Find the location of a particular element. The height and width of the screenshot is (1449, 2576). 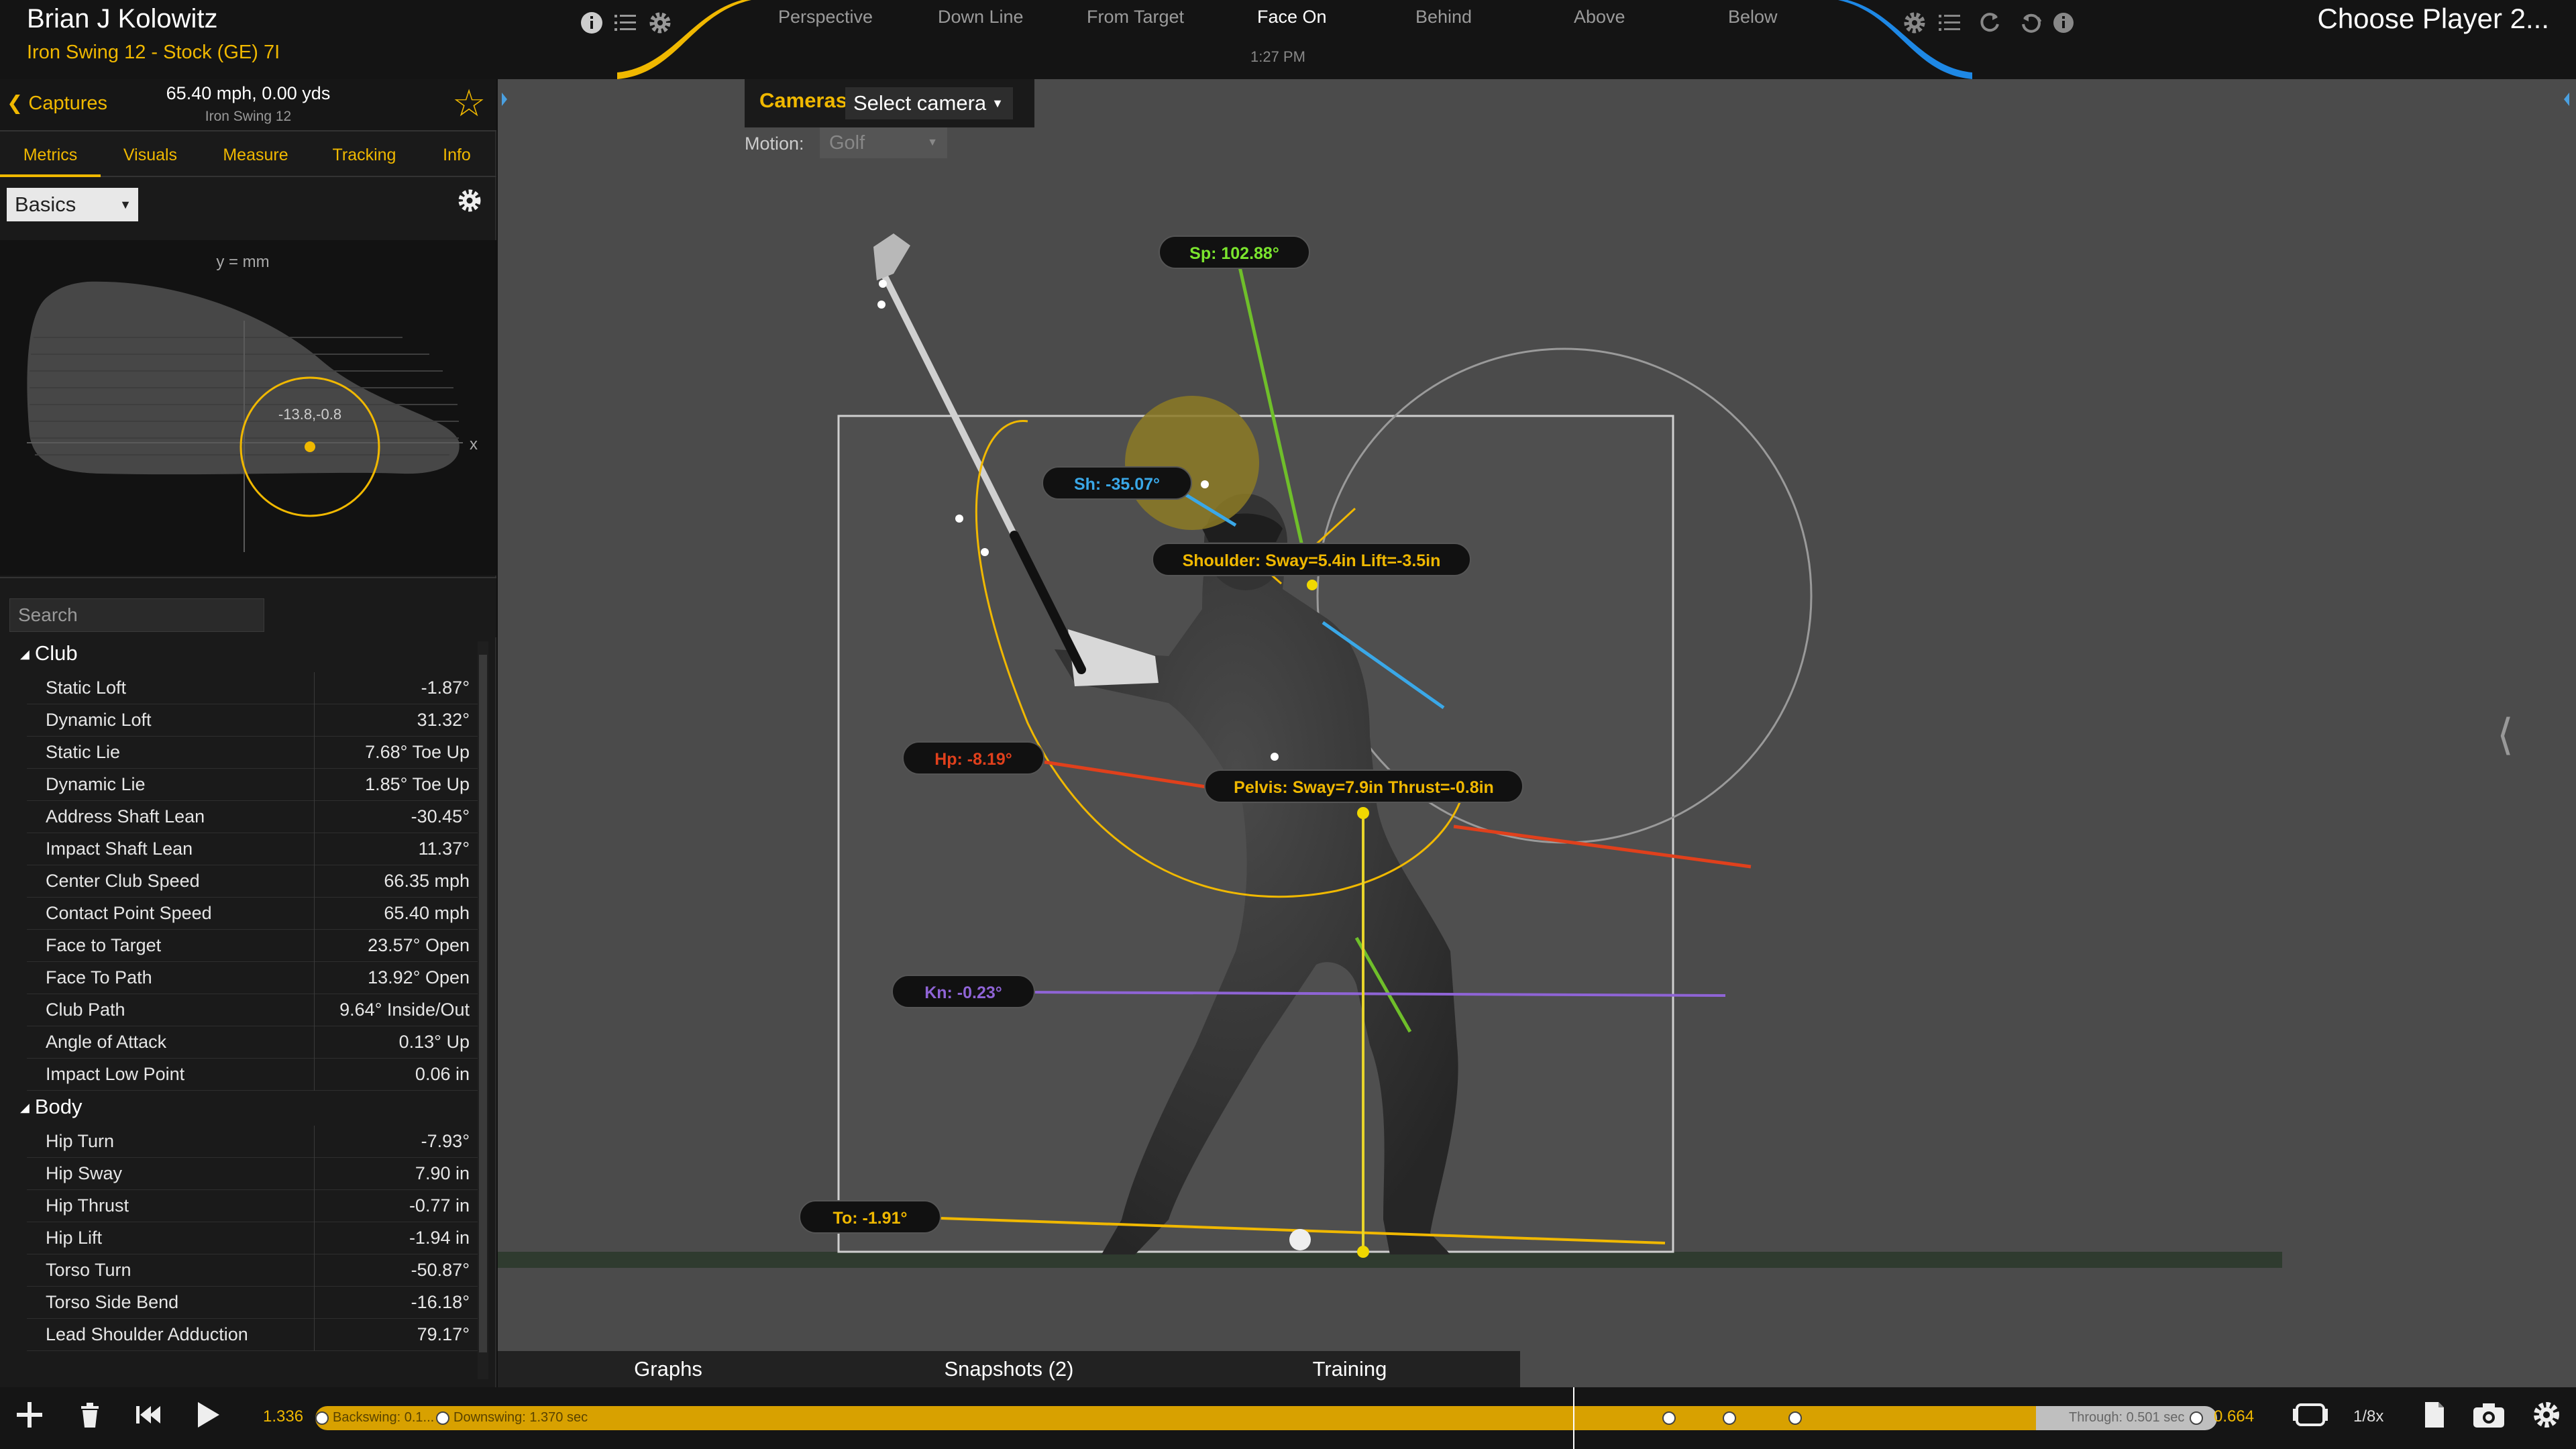

timeline-playhead is located at coordinates (1573, 1418).